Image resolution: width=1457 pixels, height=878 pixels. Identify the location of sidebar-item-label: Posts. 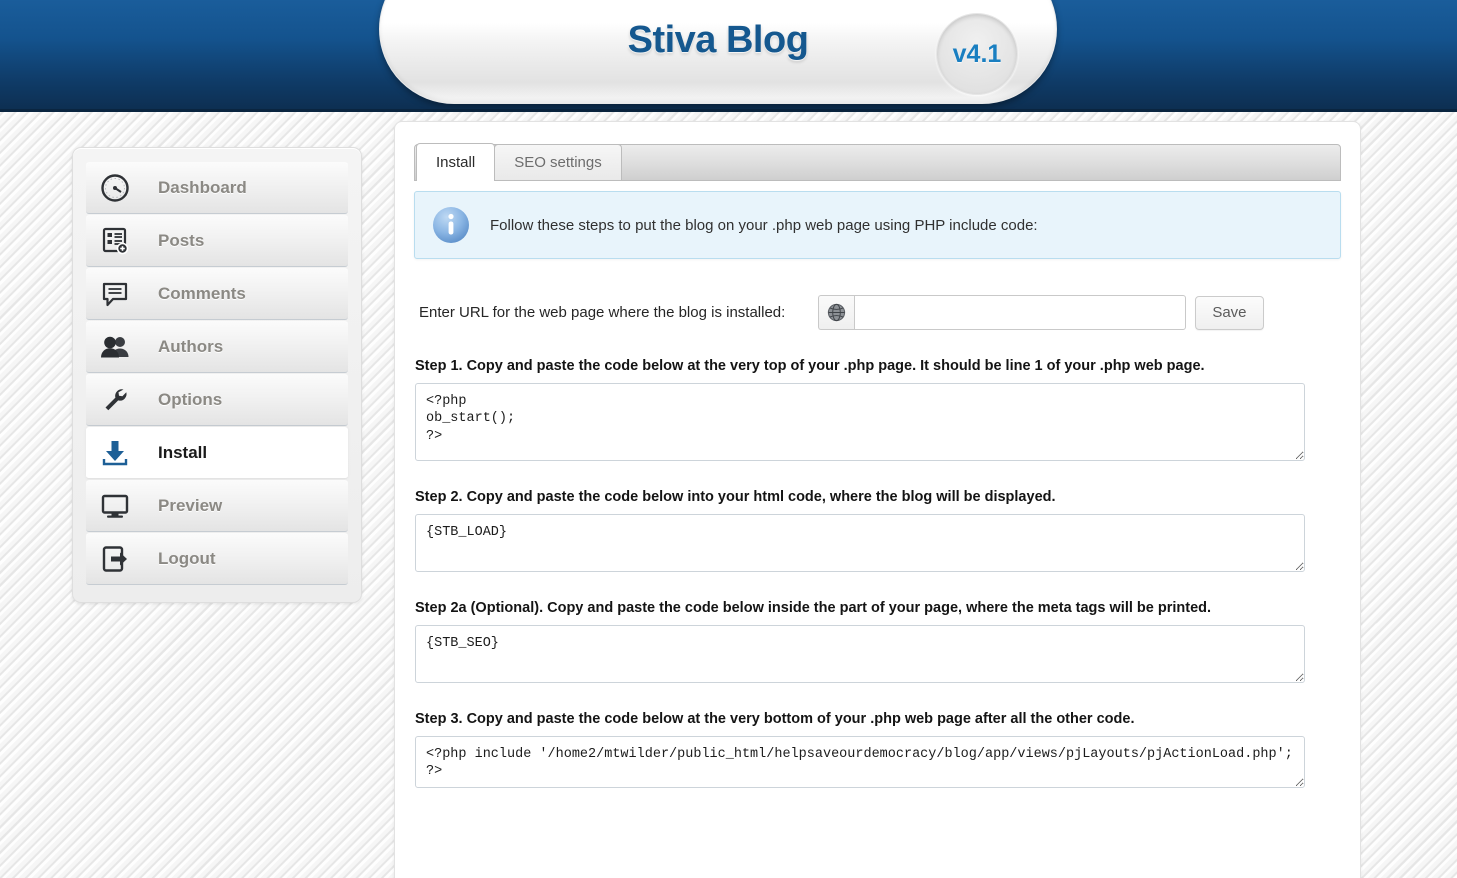
(181, 240).